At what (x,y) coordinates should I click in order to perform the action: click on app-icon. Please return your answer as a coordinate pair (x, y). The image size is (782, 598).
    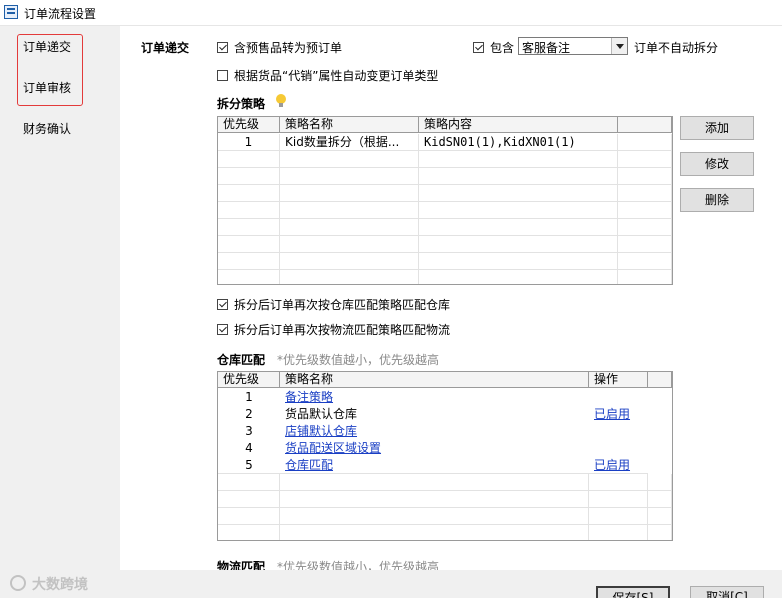
    Looking at the image, I should click on (11, 12).